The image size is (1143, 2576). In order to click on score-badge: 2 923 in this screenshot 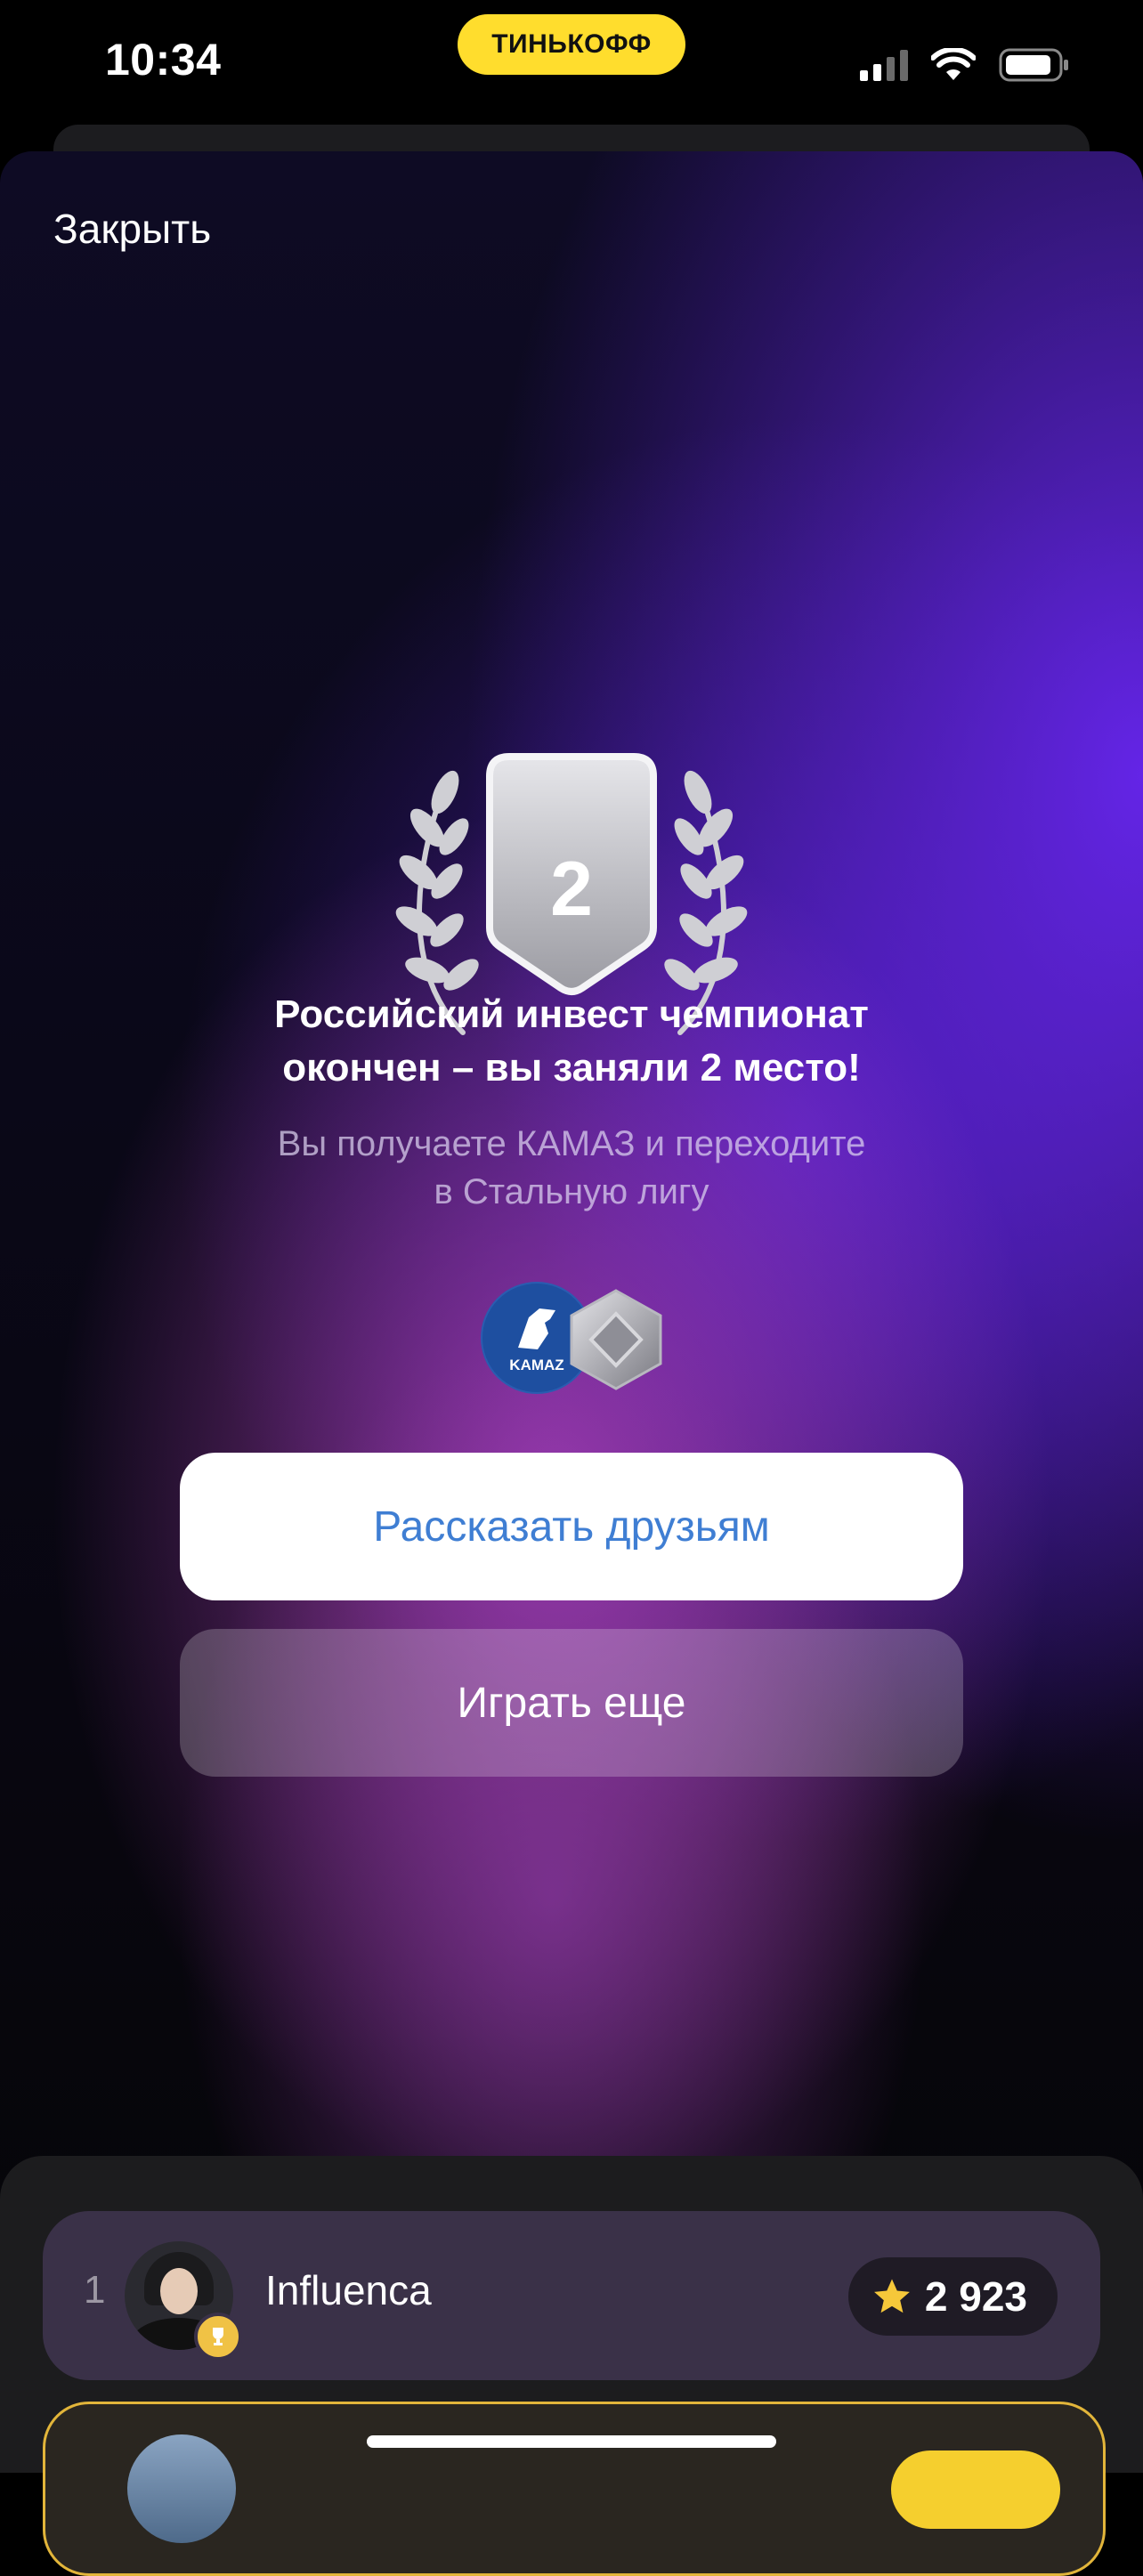, I will do `click(952, 2296)`.